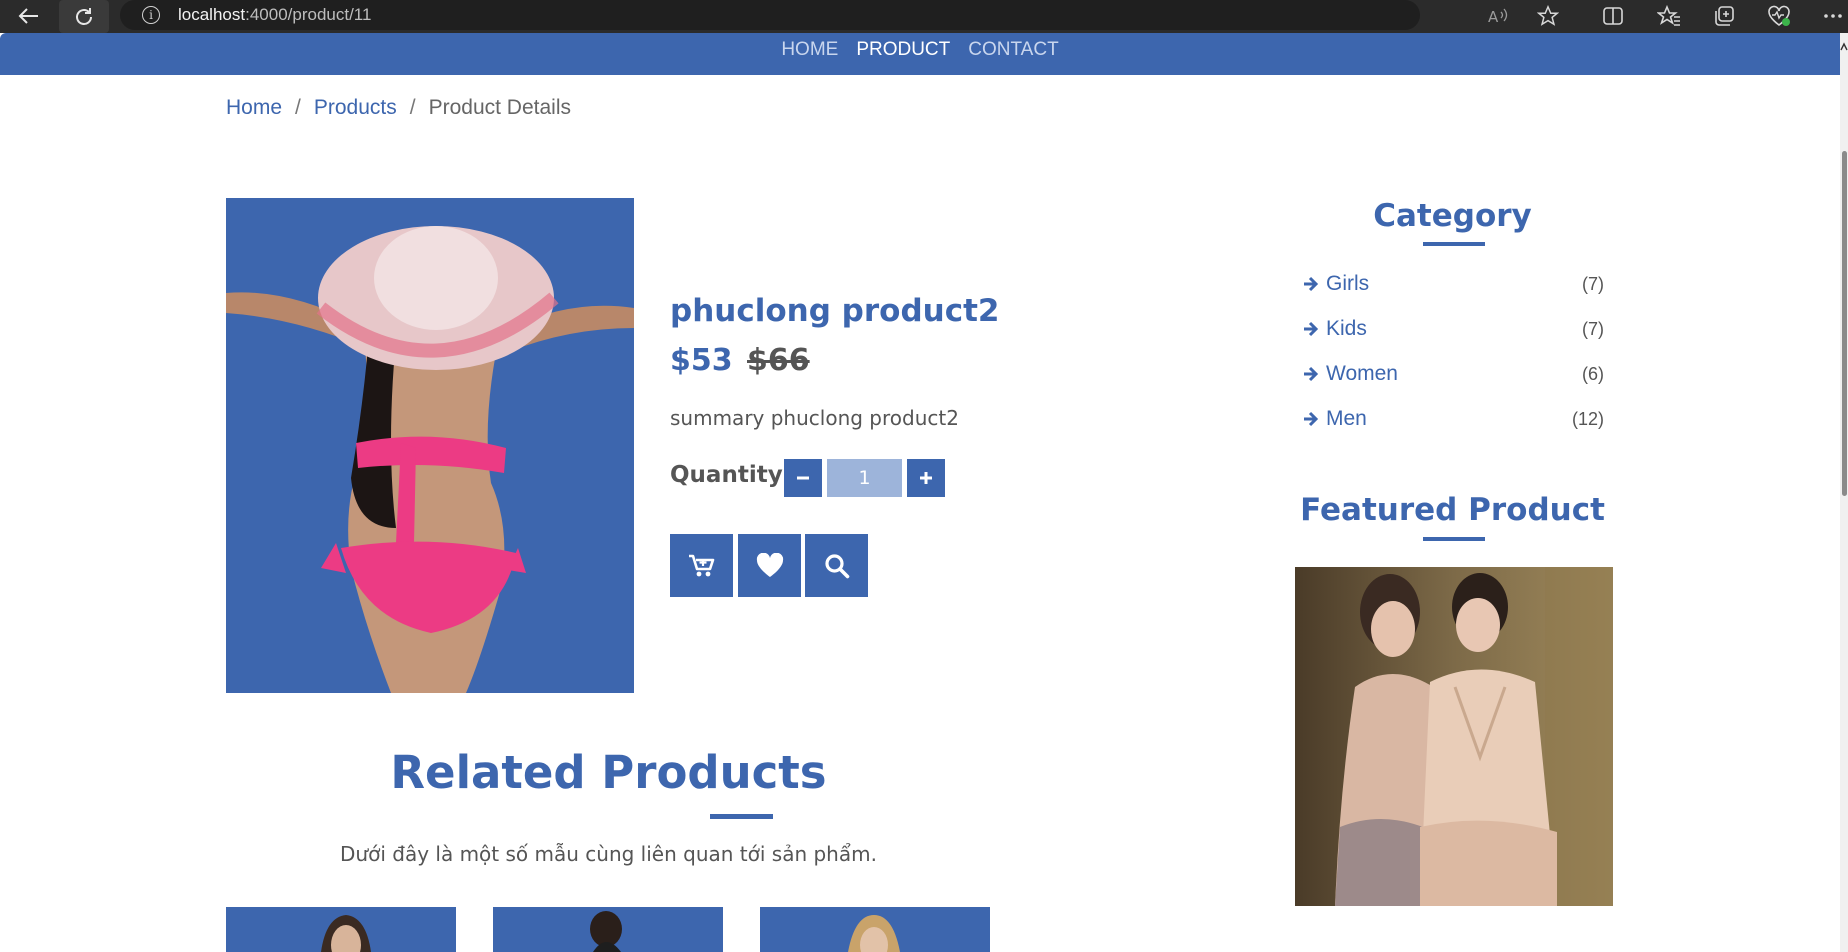 The width and height of the screenshot is (1848, 952). Describe the element at coordinates (1613, 16) in the screenshot. I see `split-screen-icon` at that location.